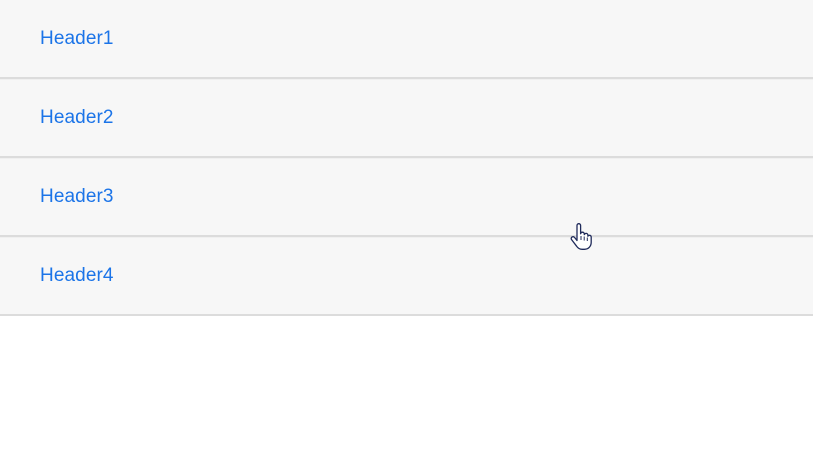 This screenshot has height=469, width=813. What do you see at coordinates (77, 196) in the screenshot?
I see `accordion-header-label: Header3` at bounding box center [77, 196].